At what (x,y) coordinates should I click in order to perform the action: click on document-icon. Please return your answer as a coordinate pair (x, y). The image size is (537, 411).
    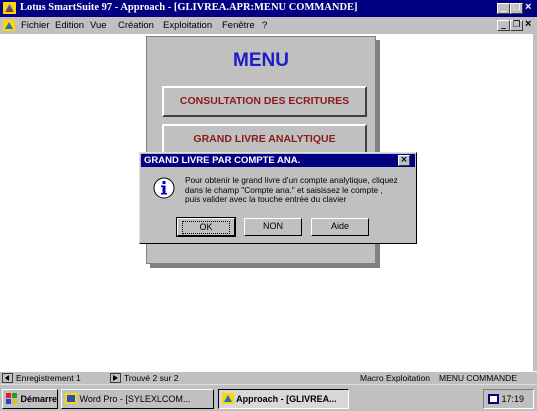
    Looking at the image, I should click on (9, 25).